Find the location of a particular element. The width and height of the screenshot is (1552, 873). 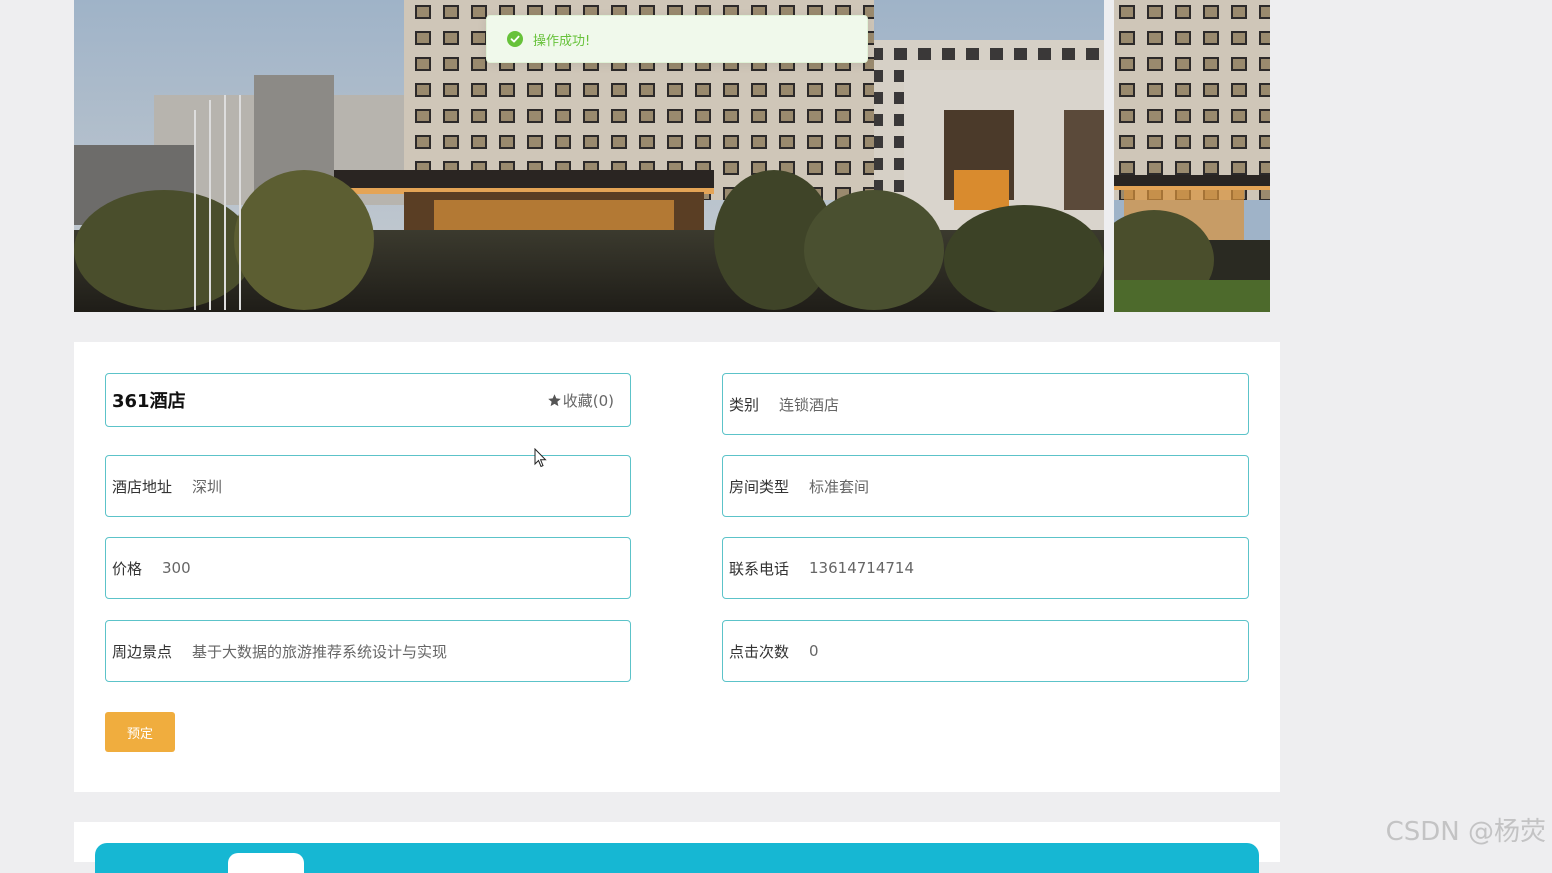

room-type-field: 房间类型 标准套间 is located at coordinates (985, 486).